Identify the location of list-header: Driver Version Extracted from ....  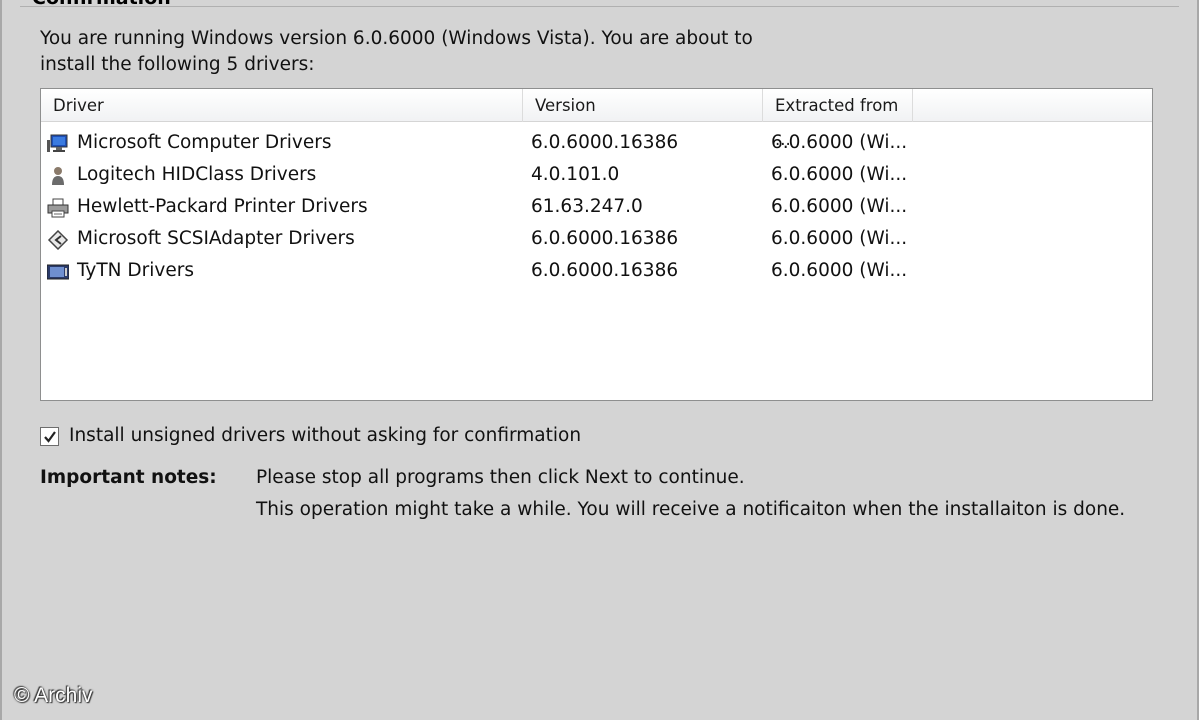
(596, 119).